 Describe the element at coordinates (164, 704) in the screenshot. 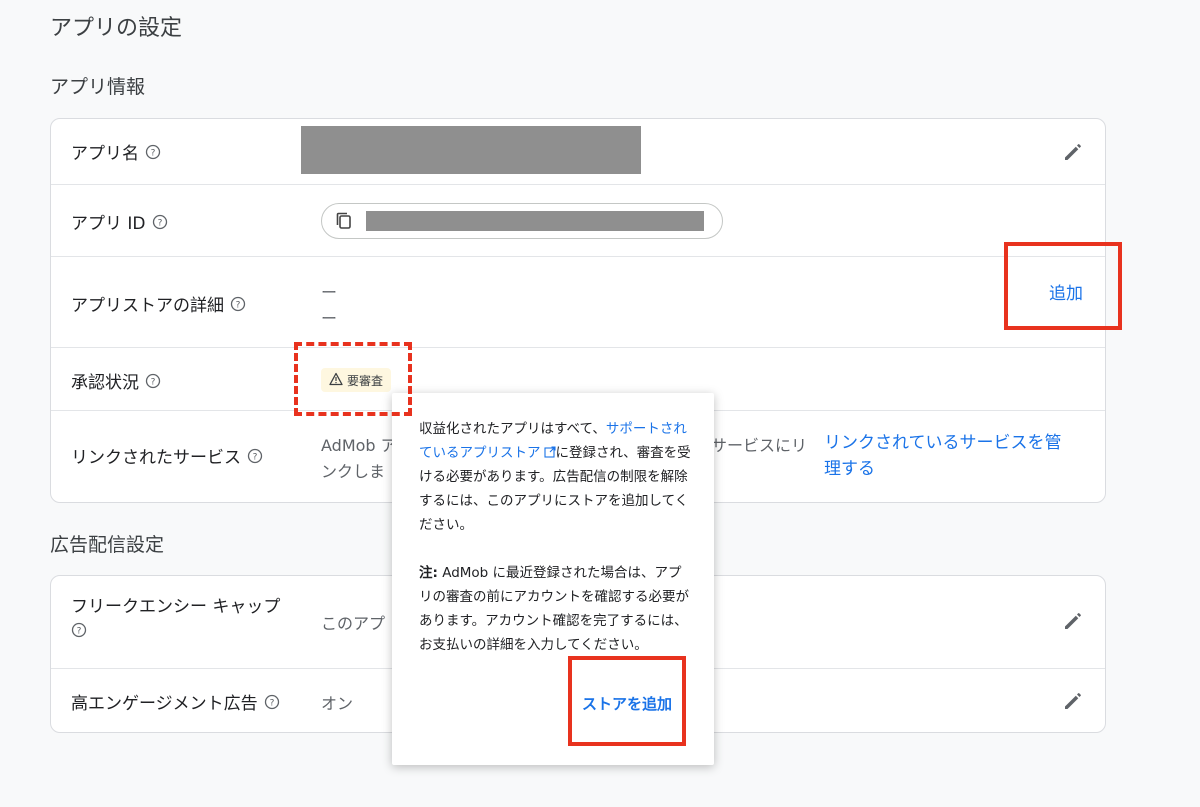

I see `row-label: 高エンゲージメント広告` at that location.